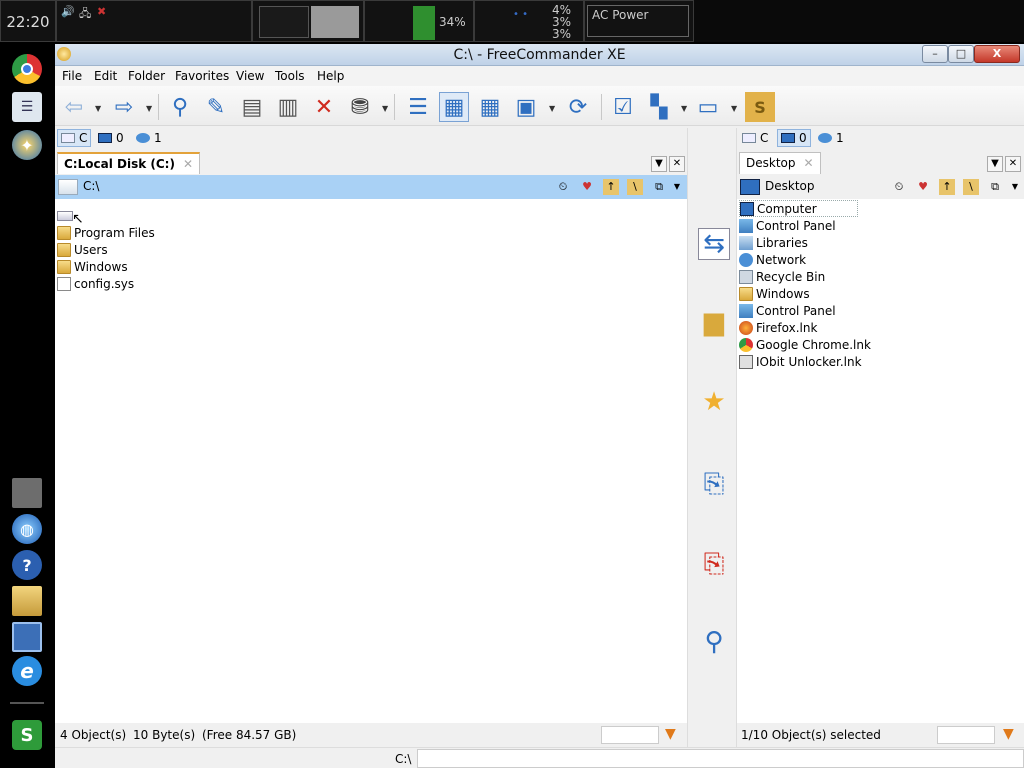 Image resolution: width=1024 pixels, height=768 pixels. I want to click on menu-help: Help, so click(330, 76).